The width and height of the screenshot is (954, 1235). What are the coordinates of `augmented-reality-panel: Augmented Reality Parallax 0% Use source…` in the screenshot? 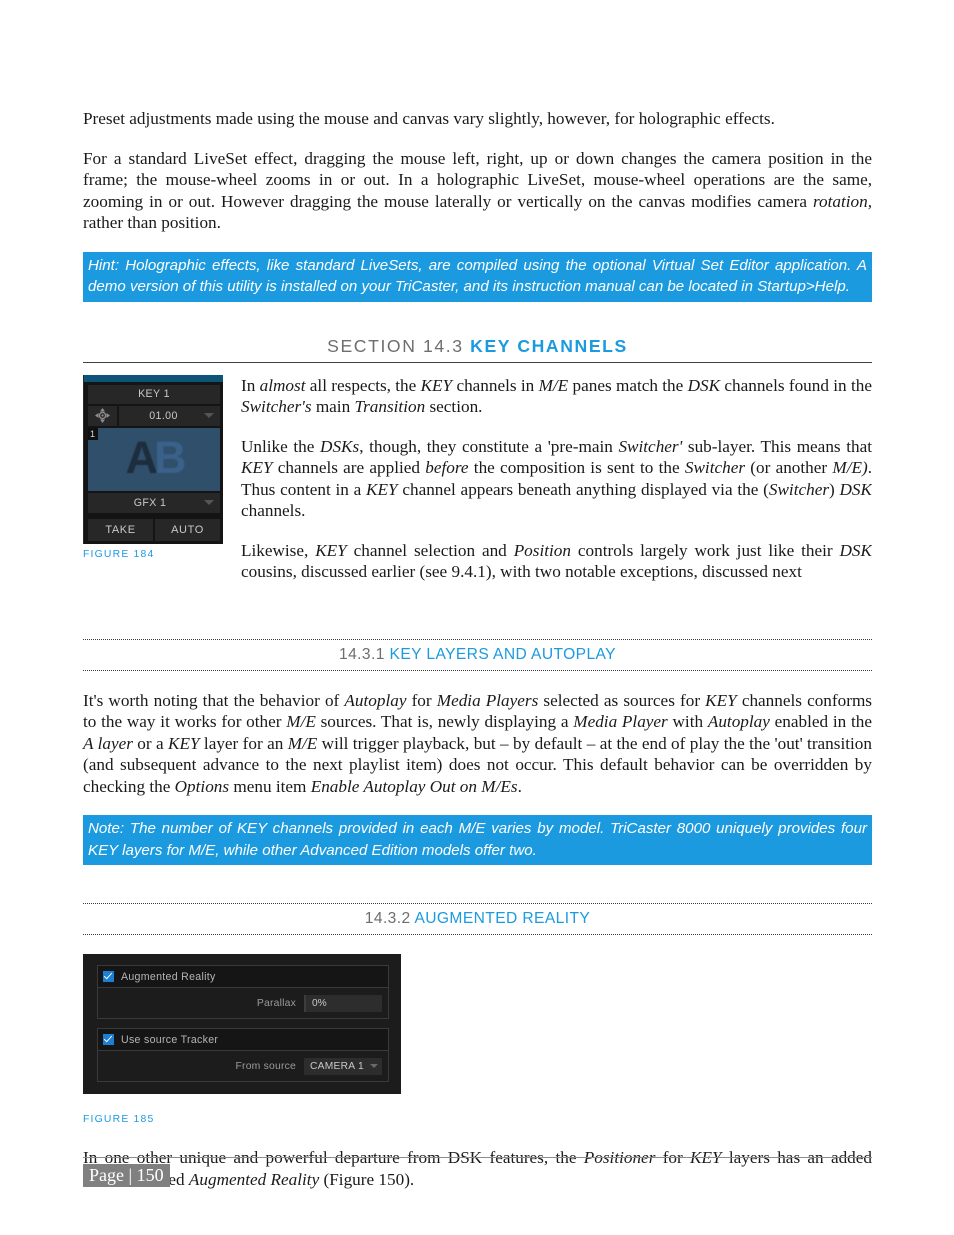 It's located at (242, 1024).